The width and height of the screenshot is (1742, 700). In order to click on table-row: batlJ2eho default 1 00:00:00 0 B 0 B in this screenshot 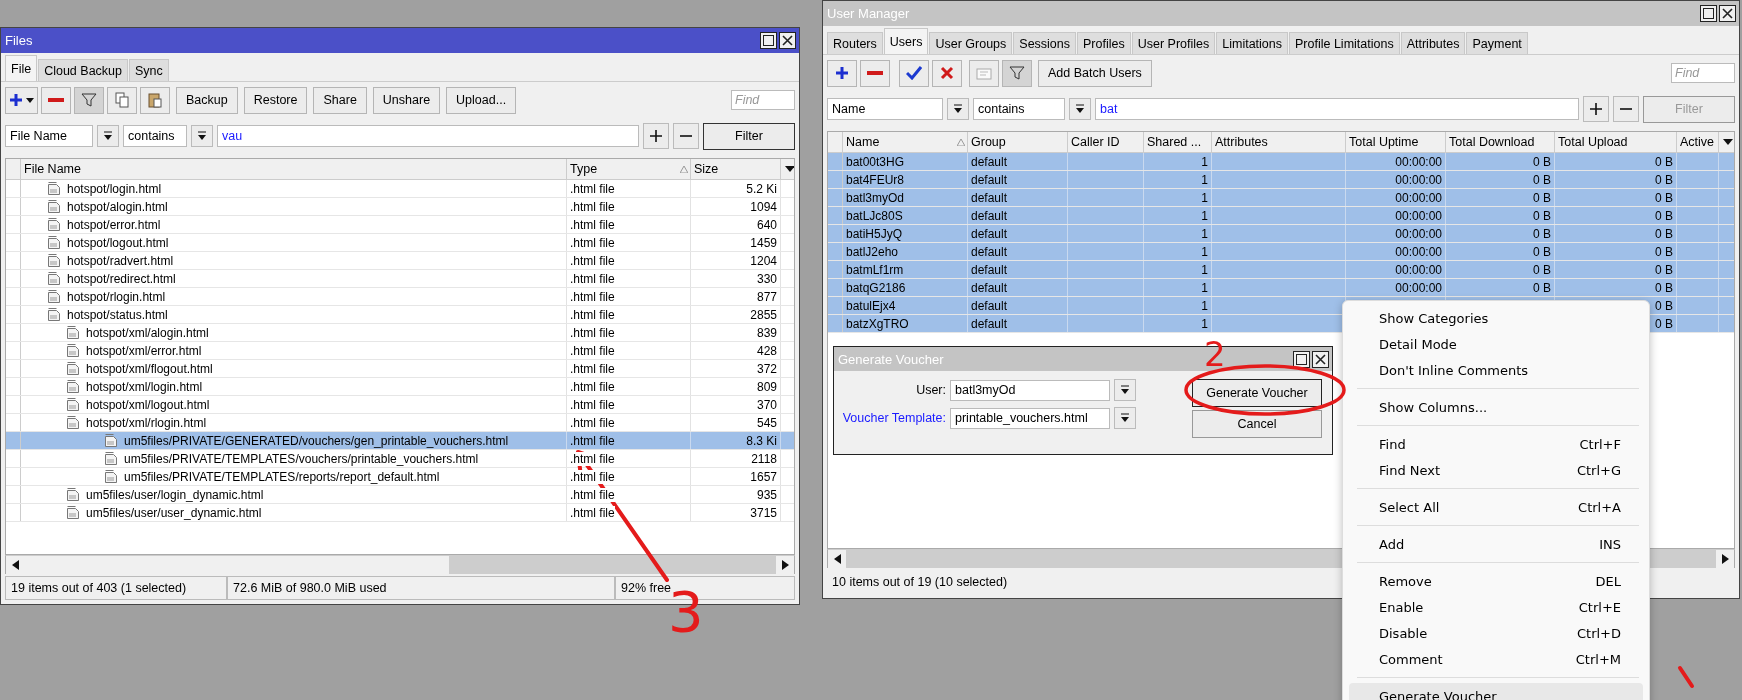, I will do `click(1281, 252)`.